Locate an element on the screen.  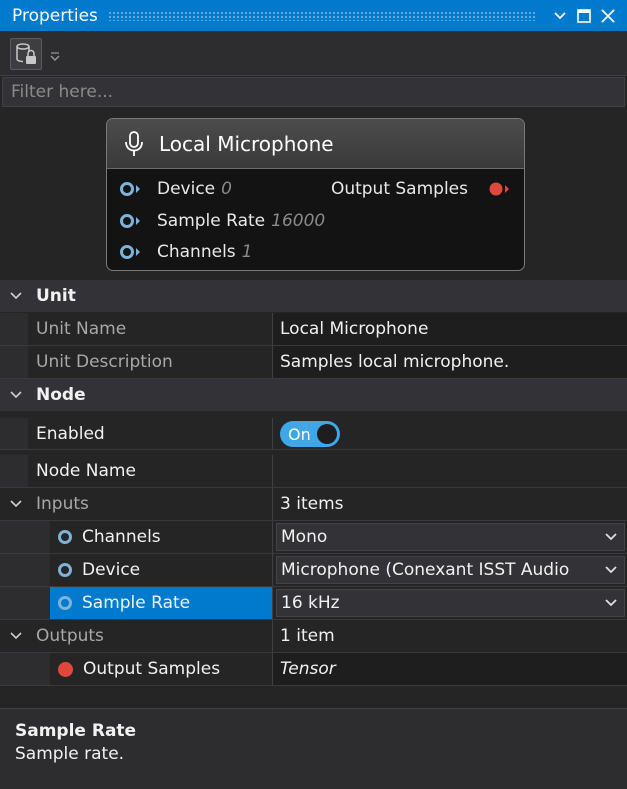
port-label: Device is located at coordinates (186, 189).